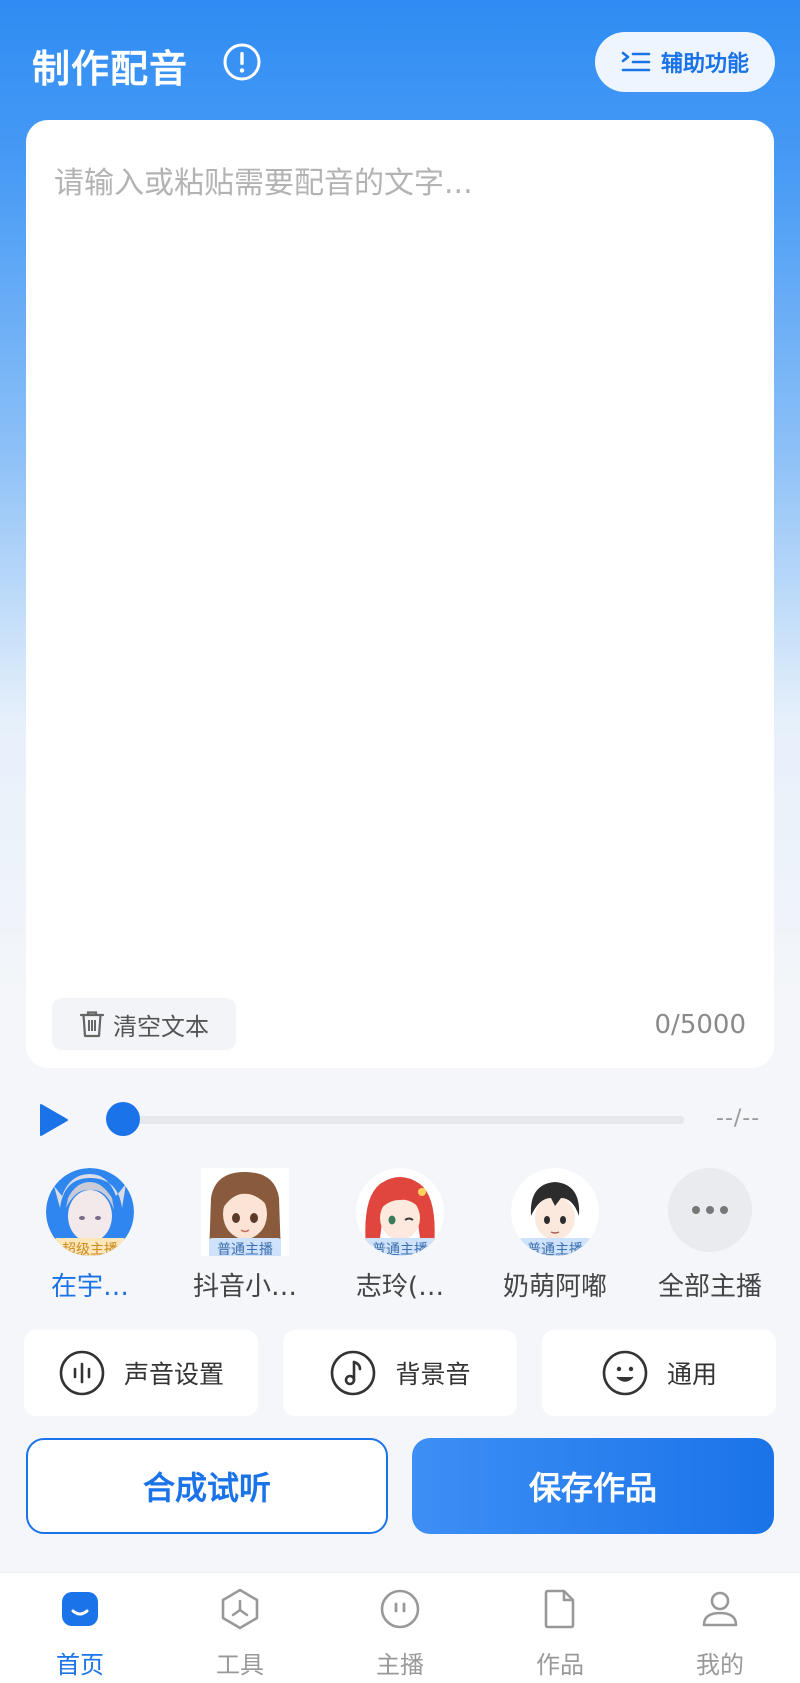 The height and width of the screenshot is (1683, 800). I want to click on anchor-name: 奶萌阿嘟, so click(554, 1287).